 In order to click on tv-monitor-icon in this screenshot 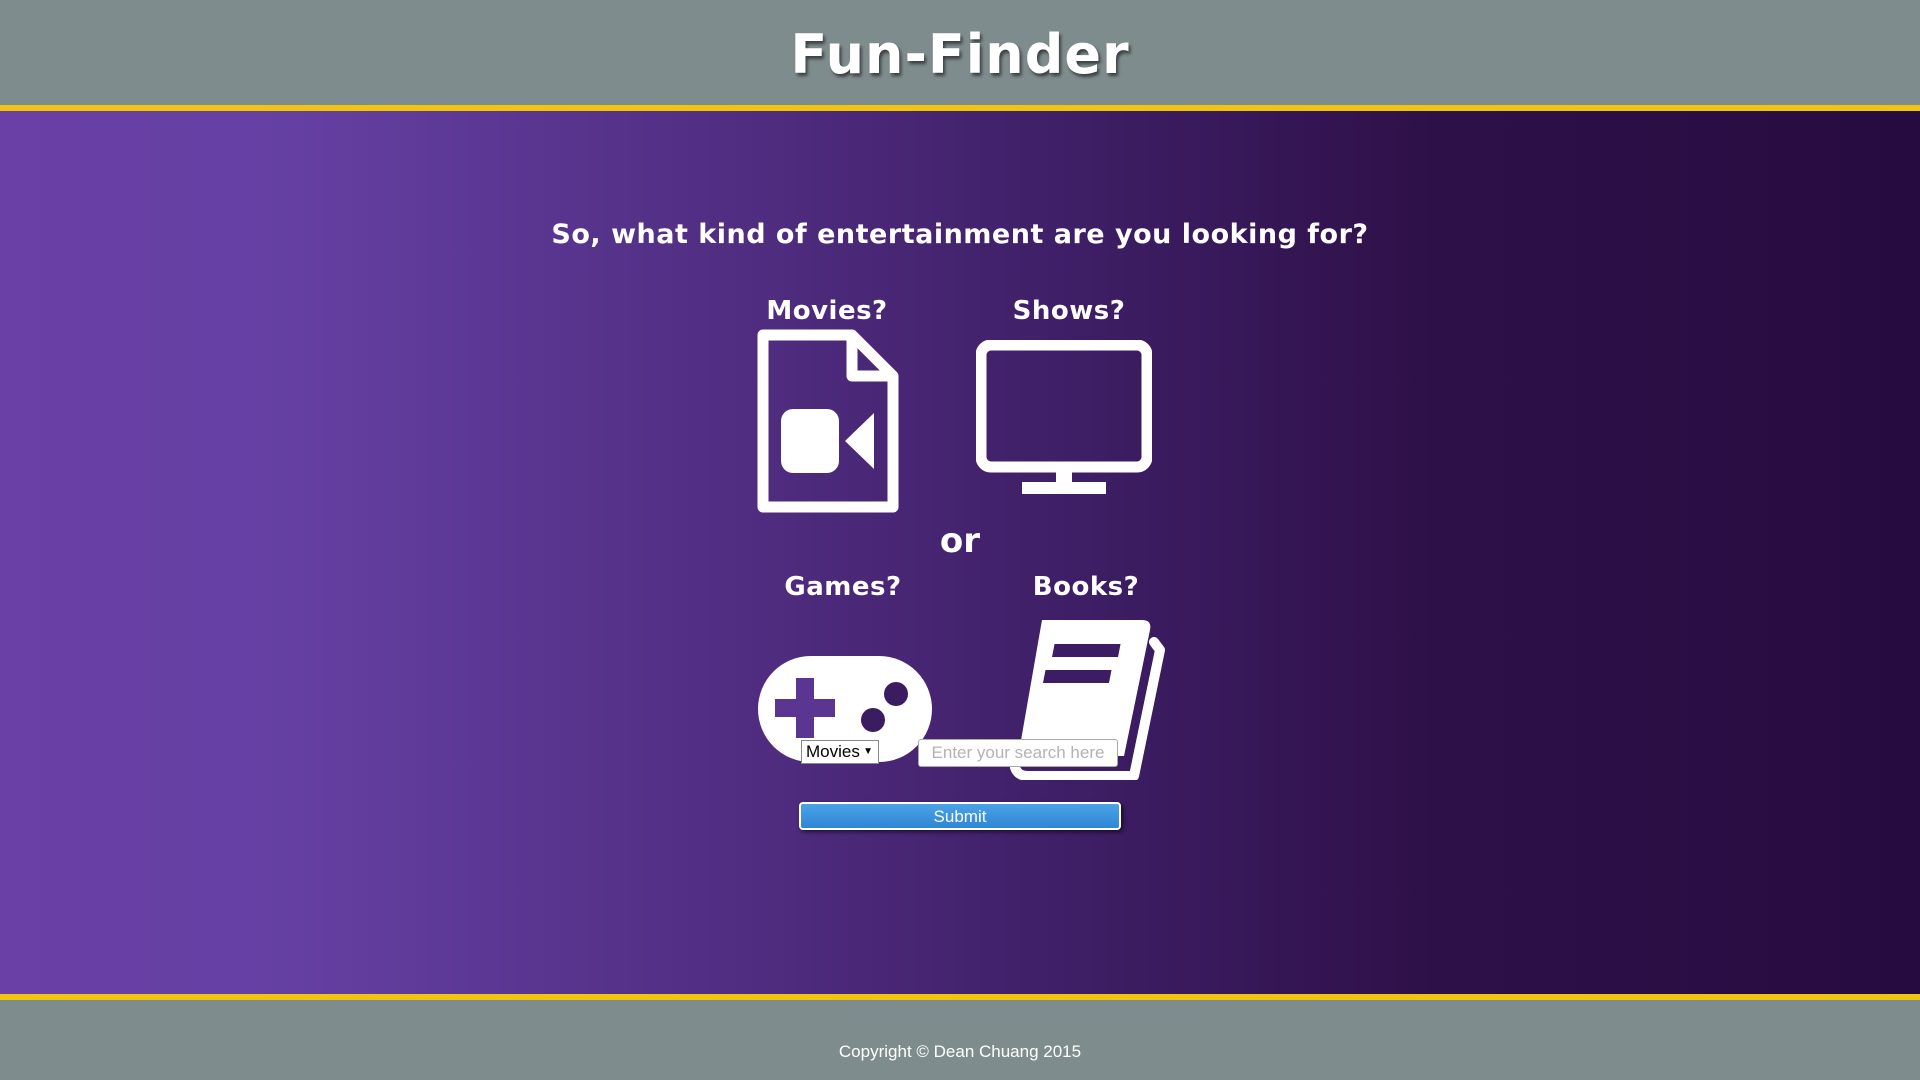, I will do `click(1064, 421)`.